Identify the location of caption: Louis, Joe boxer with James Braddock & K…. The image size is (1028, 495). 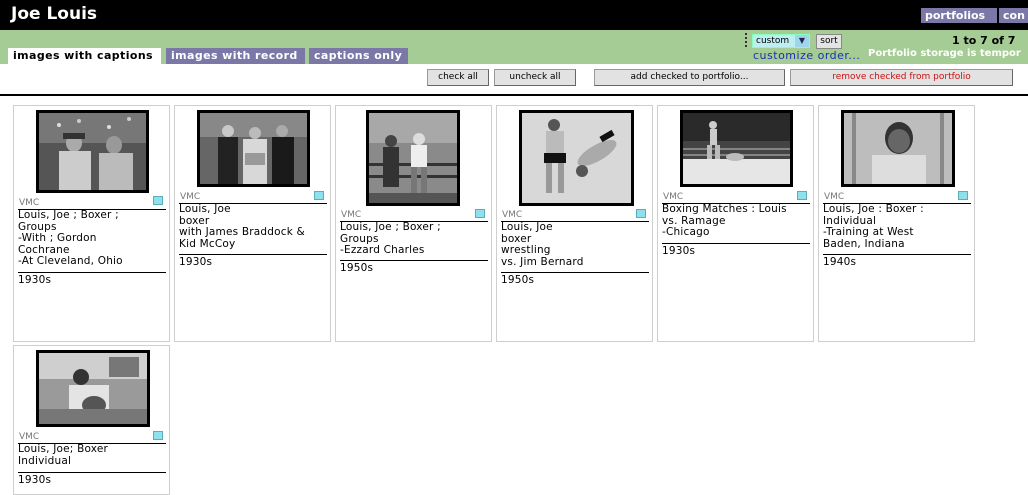
(253, 226).